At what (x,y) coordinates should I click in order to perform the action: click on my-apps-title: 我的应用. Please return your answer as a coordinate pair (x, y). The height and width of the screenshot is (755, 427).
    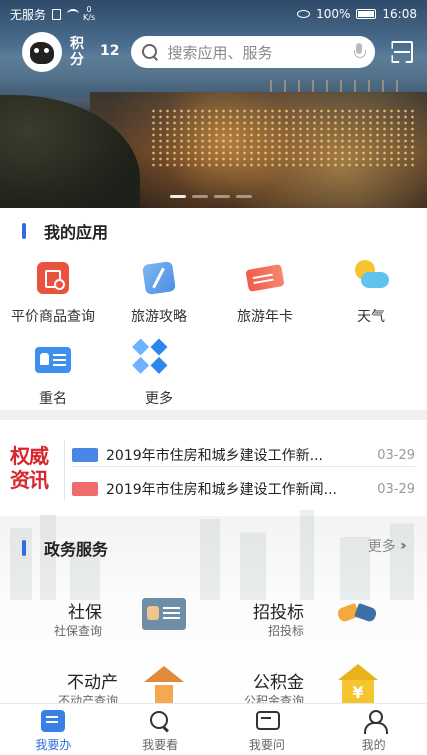
    Looking at the image, I should click on (76, 232).